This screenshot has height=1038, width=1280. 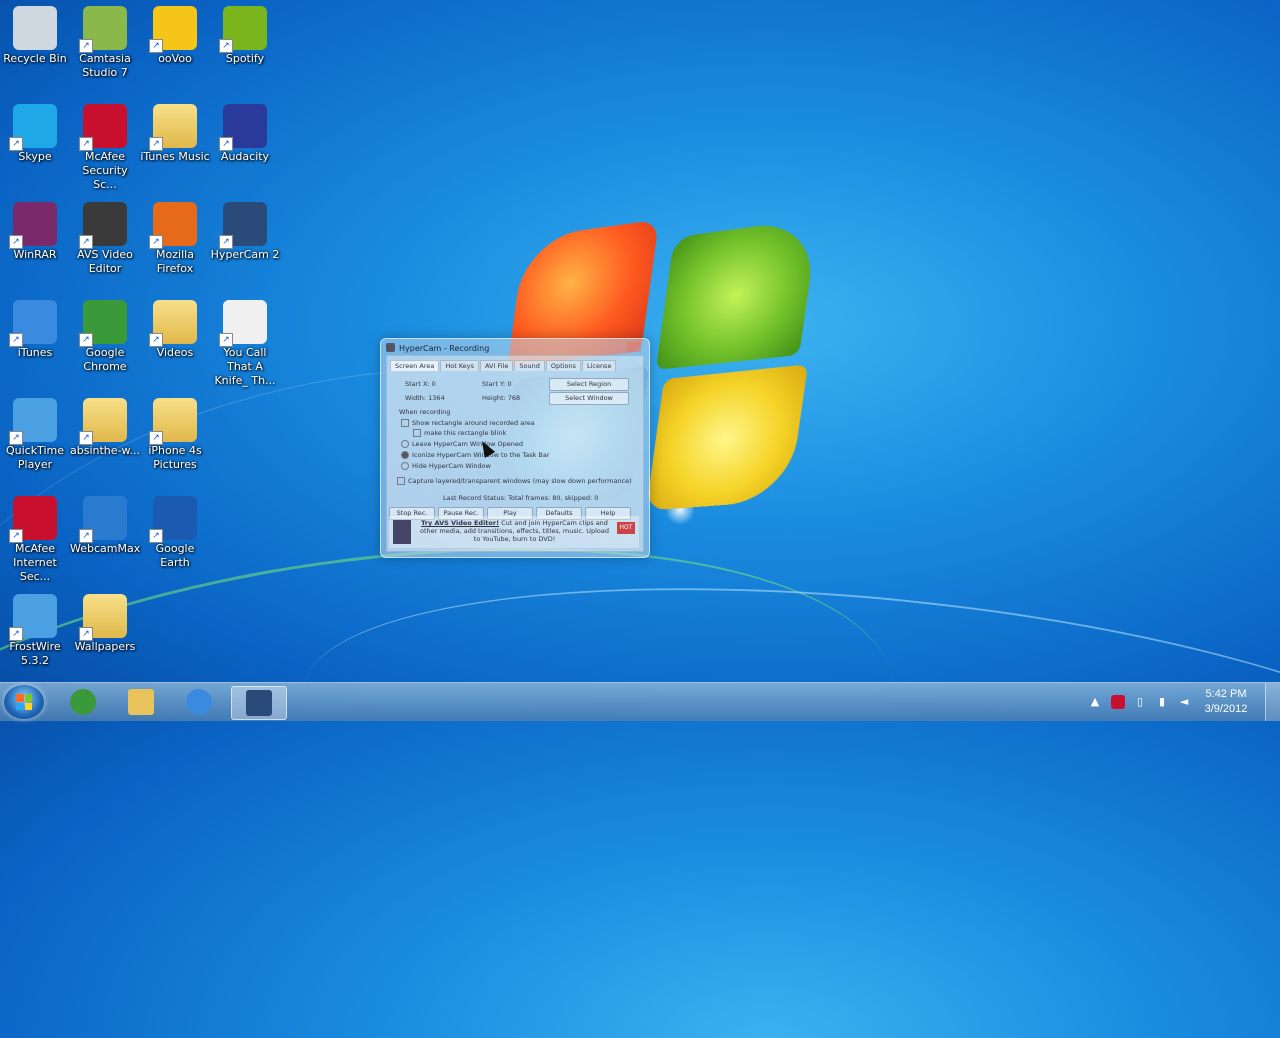 What do you see at coordinates (35, 628) in the screenshot?
I see `desktop-icon: ↗ FrostWire 5.3.2` at bounding box center [35, 628].